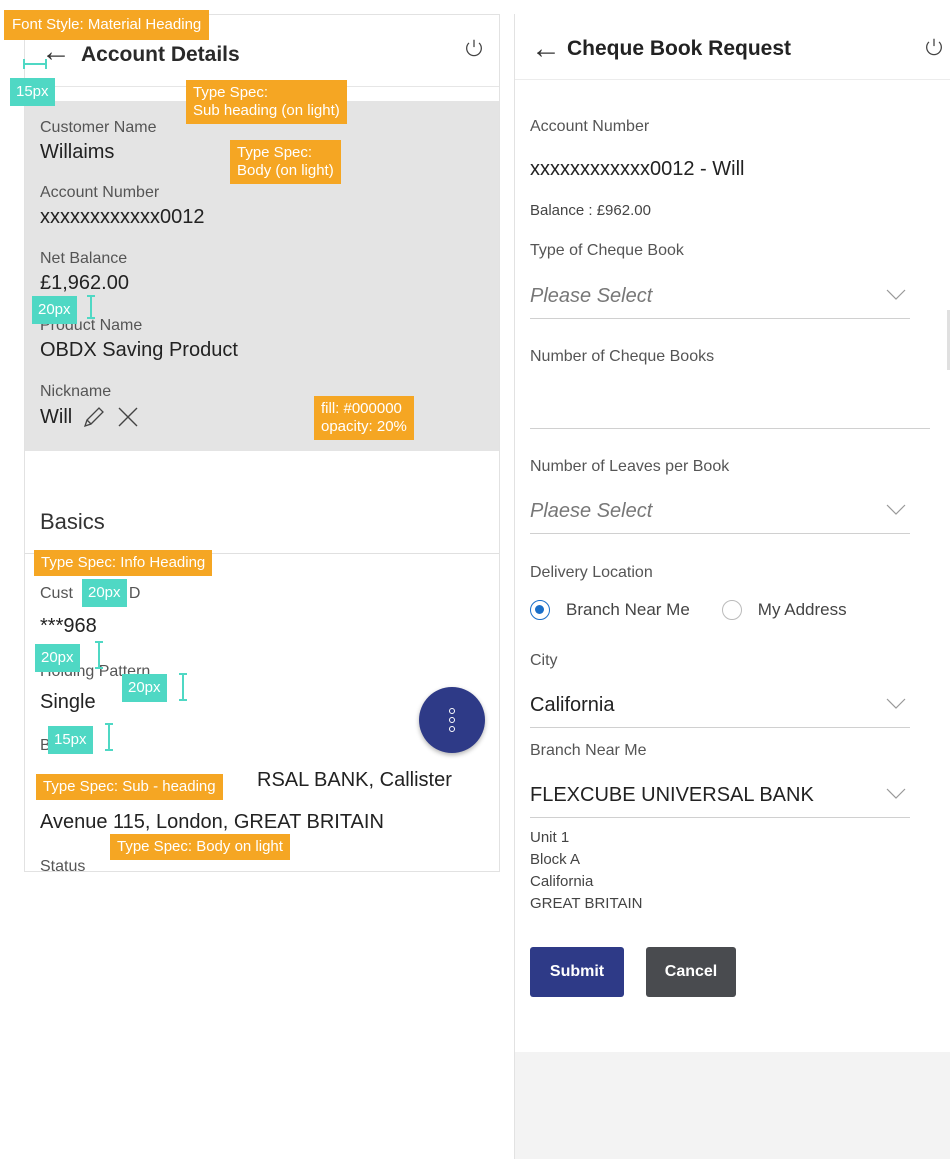 This screenshot has height=1159, width=950. I want to click on nickname-value: Will, so click(56, 416).